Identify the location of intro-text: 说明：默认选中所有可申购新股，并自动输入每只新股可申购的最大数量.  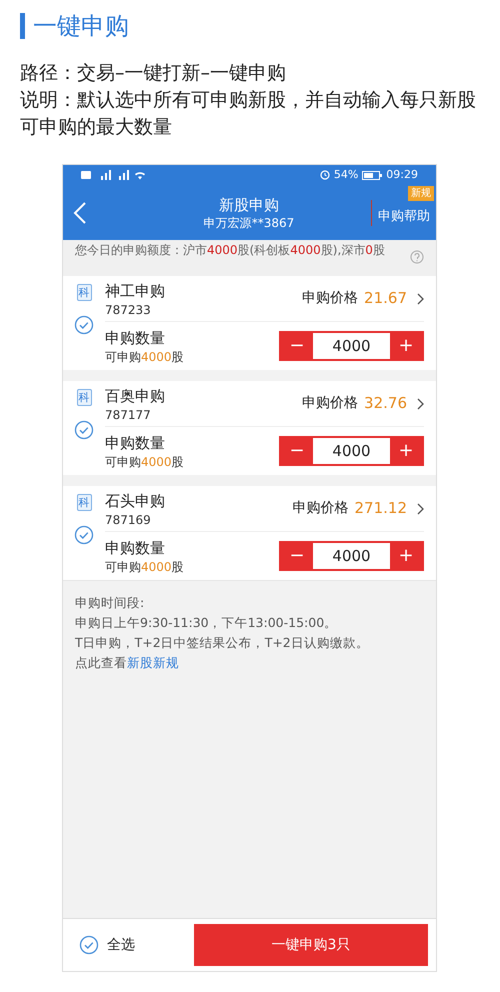
(248, 114).